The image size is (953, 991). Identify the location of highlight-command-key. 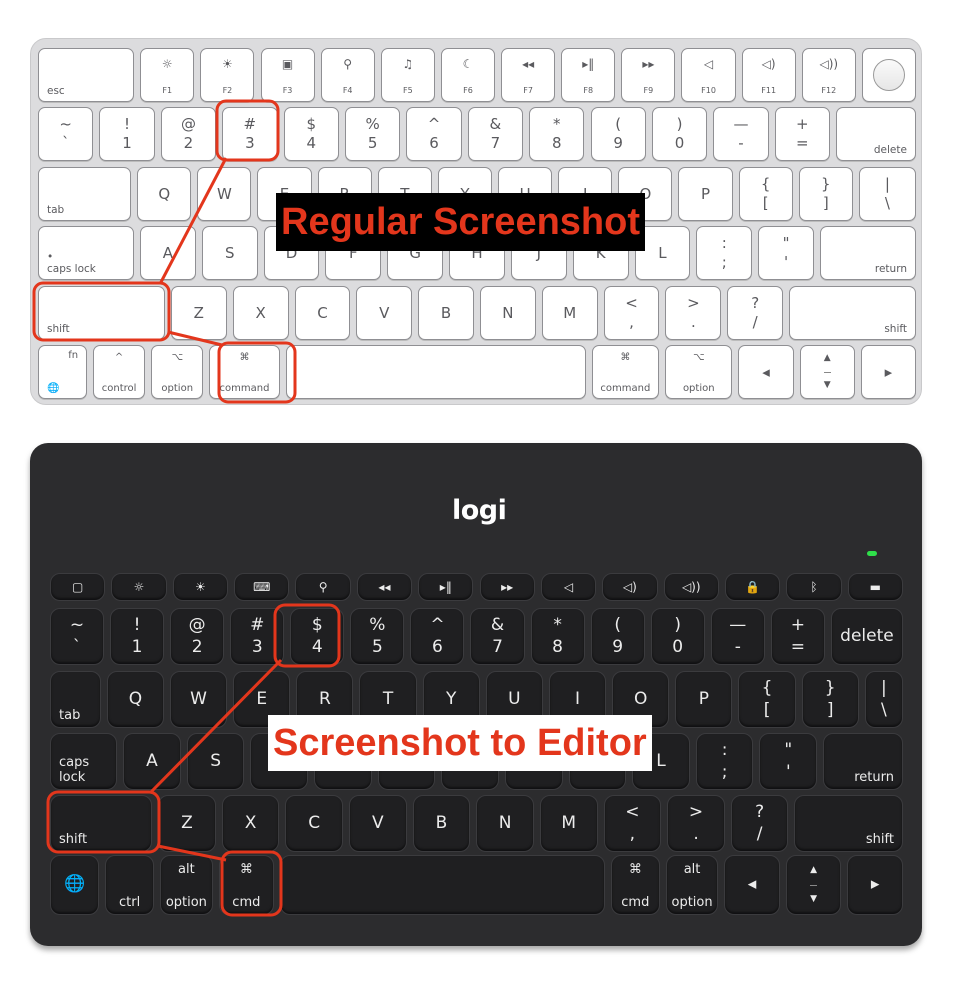
(257, 372).